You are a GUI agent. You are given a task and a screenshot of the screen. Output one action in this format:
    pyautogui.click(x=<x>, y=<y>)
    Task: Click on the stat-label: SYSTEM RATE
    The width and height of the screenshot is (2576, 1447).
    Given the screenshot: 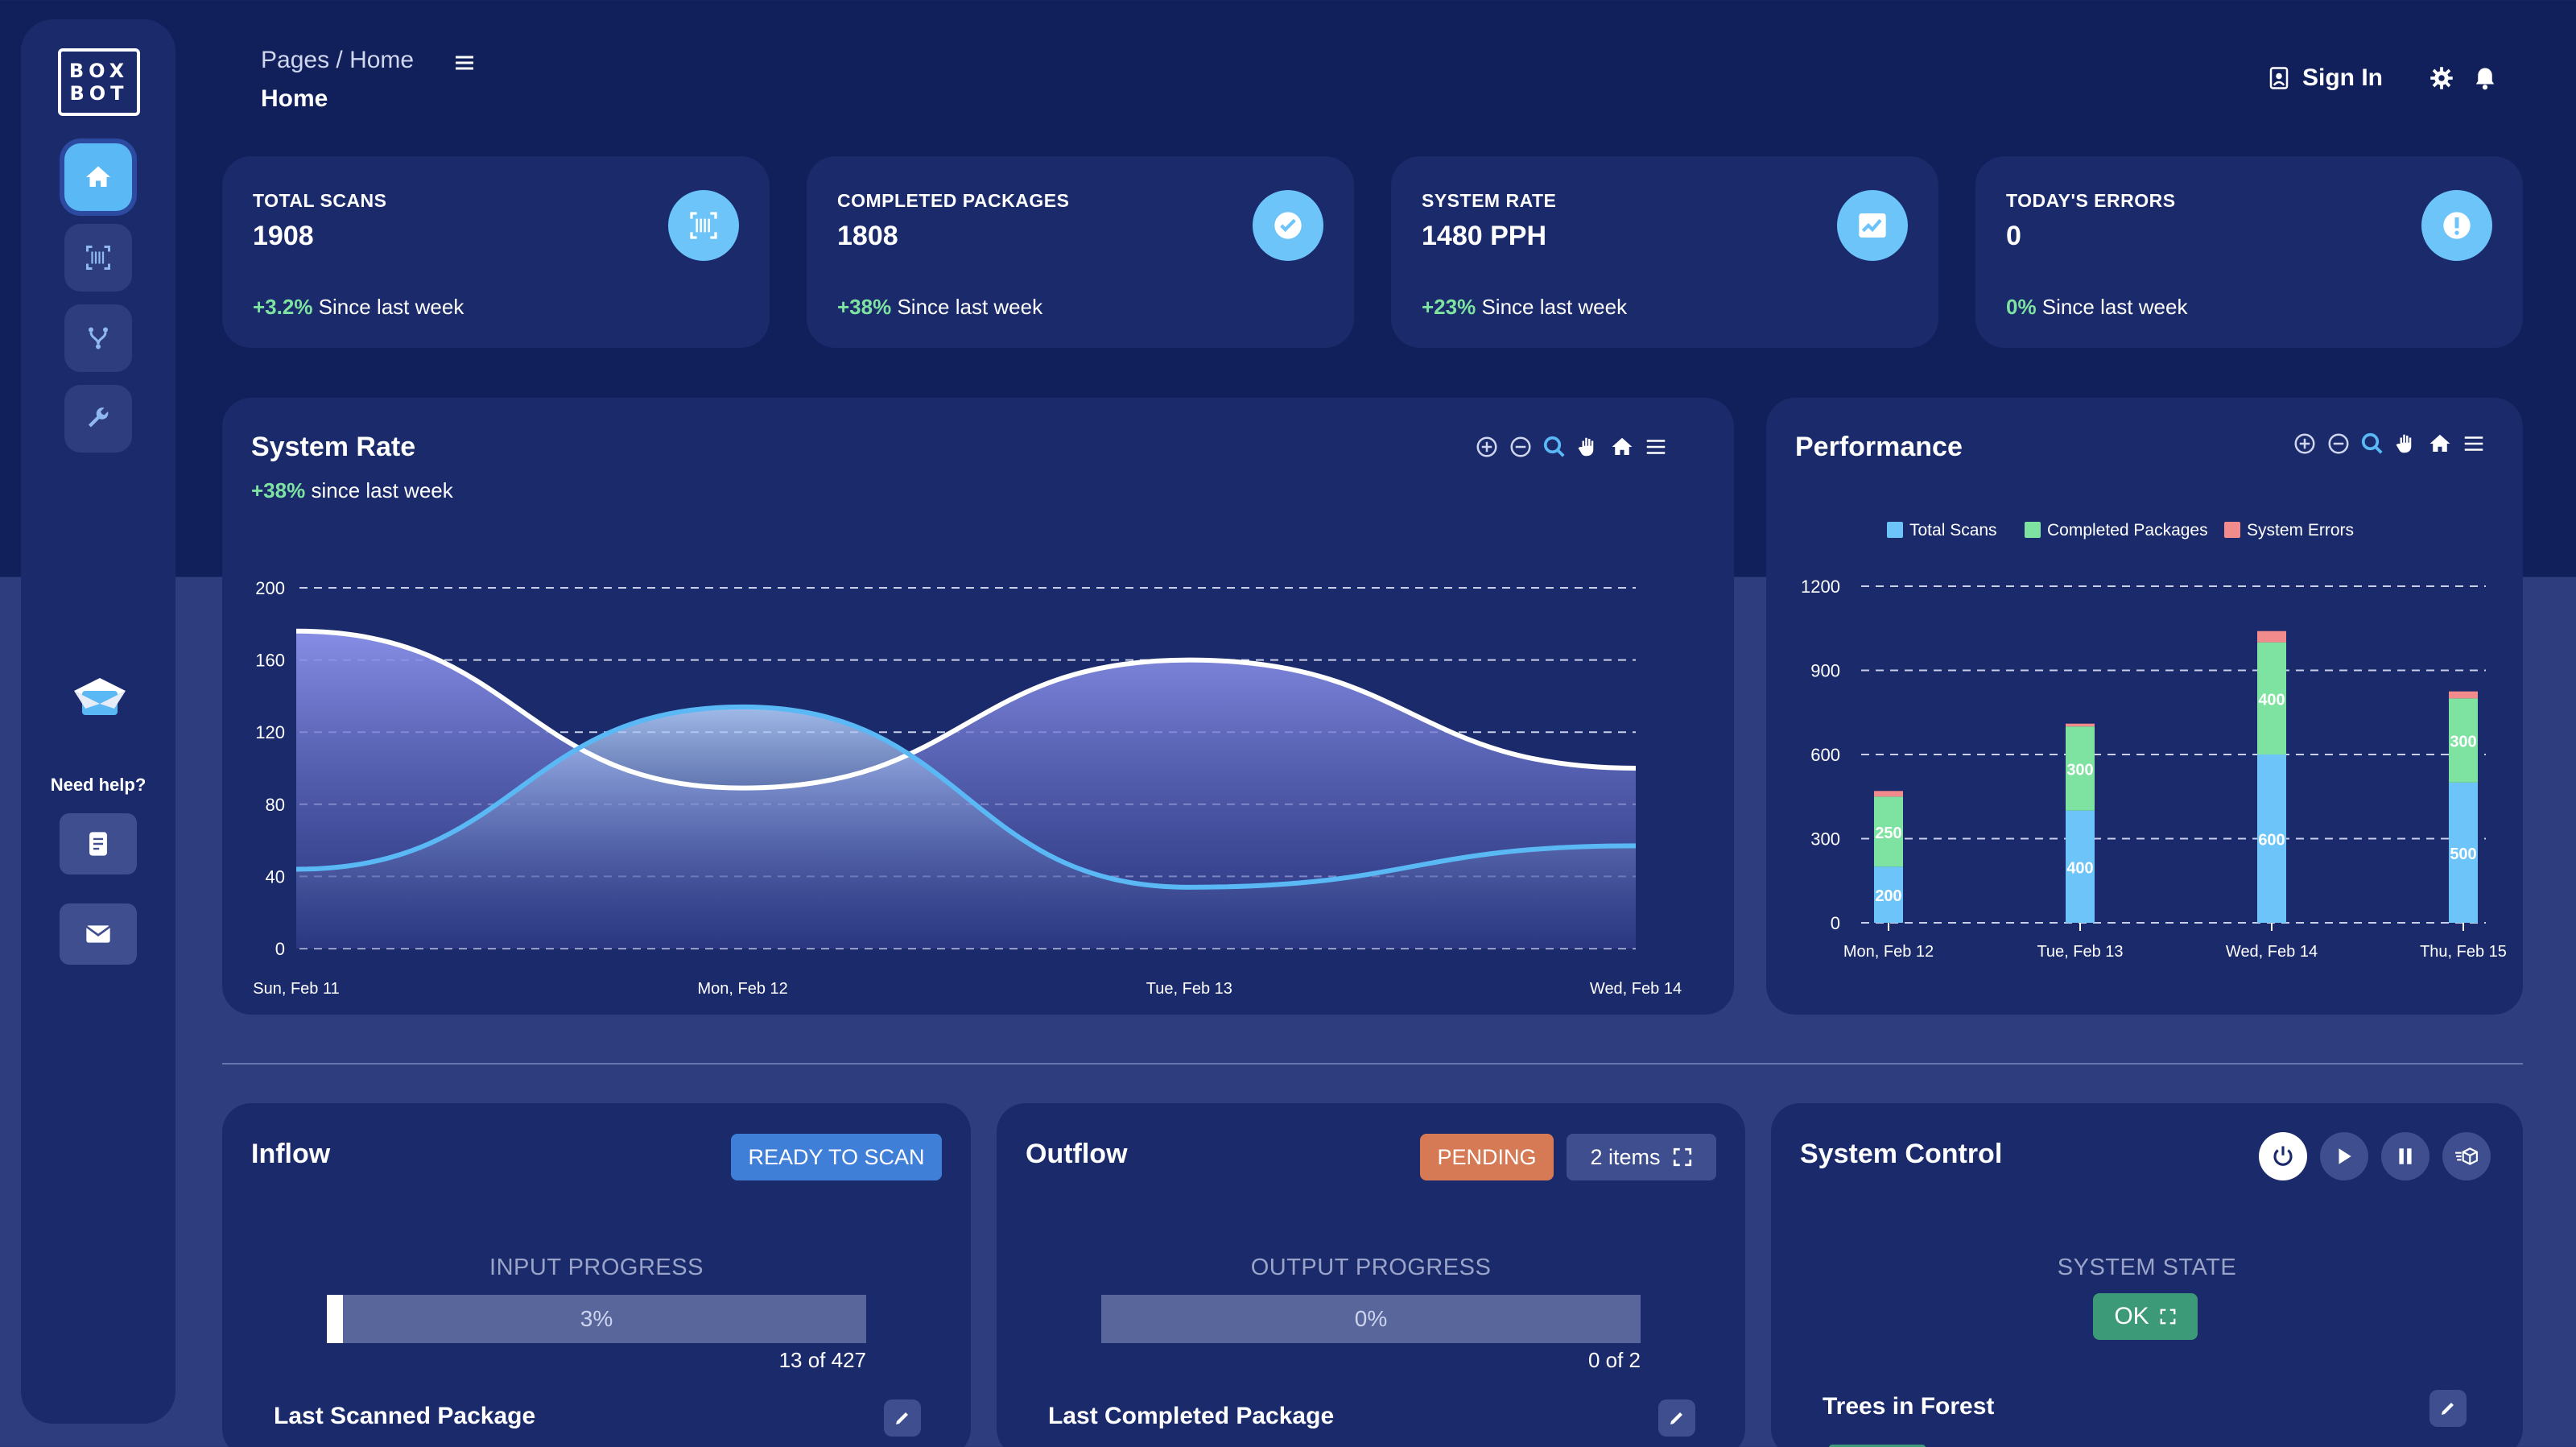 What is the action you would take?
    pyautogui.click(x=1489, y=200)
    